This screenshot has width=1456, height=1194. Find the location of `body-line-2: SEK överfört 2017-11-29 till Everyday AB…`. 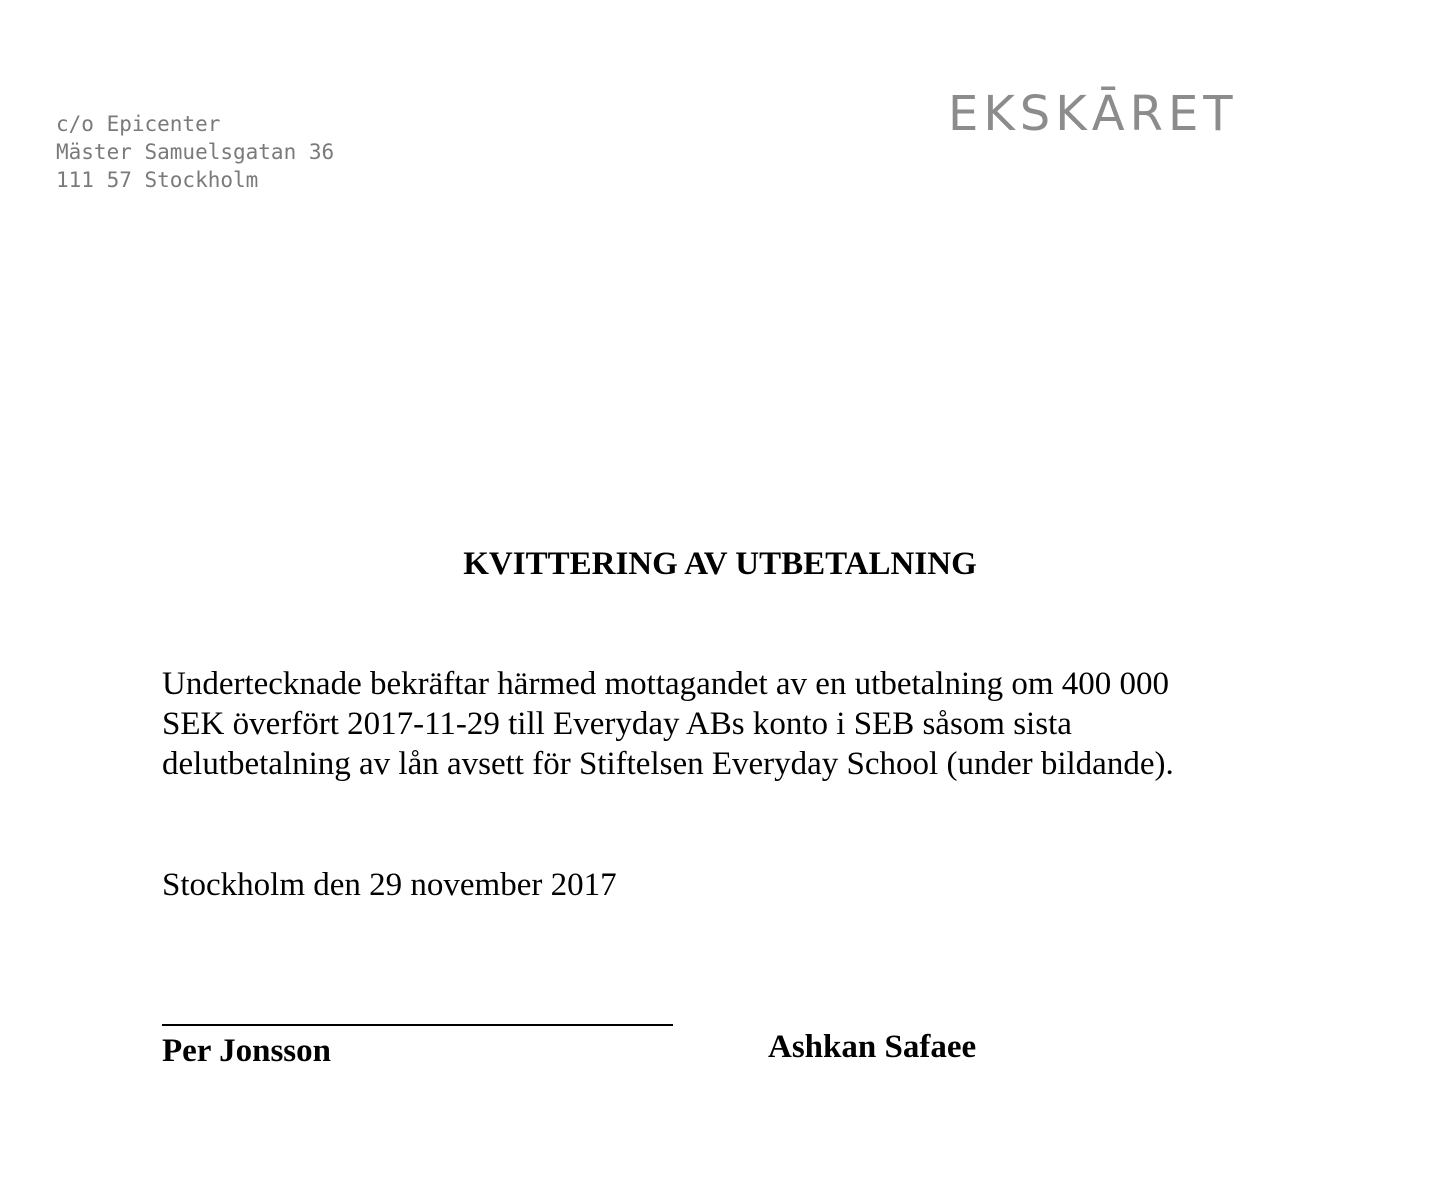

body-line-2: SEK överfört 2017-11-29 till Everyday AB… is located at coordinates (617, 724).